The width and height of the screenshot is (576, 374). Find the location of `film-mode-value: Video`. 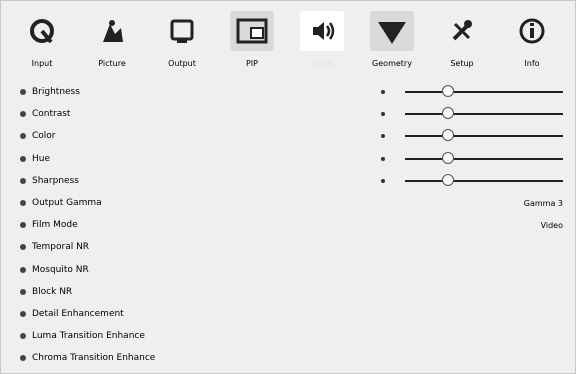

film-mode-value: Video is located at coordinates (552, 225).